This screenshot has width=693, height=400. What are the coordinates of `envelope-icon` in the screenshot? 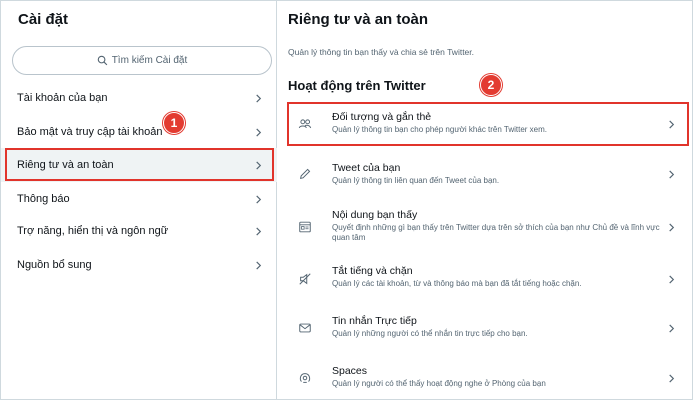 It's located at (305, 328).